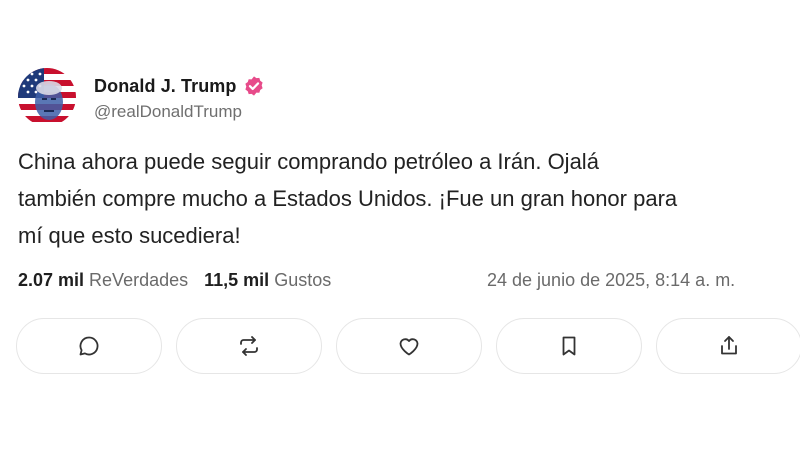 The width and height of the screenshot is (800, 450). What do you see at coordinates (303, 280) in the screenshot?
I see `likes-label: Gustos` at bounding box center [303, 280].